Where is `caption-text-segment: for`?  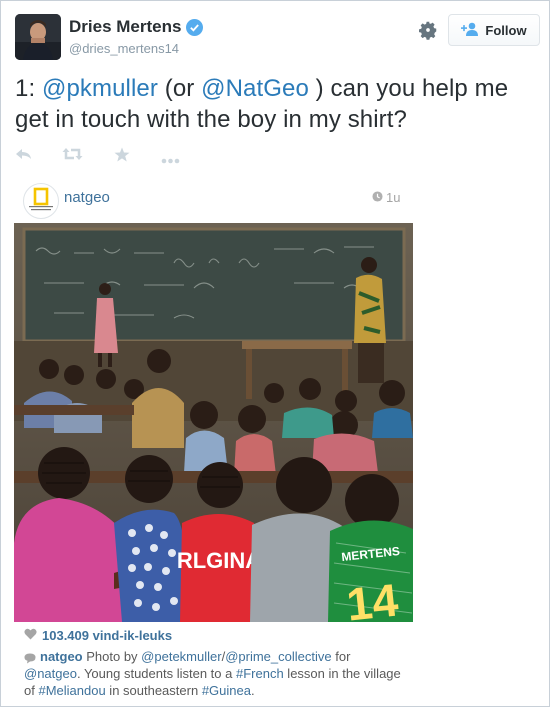 caption-text-segment: for is located at coordinates (341, 656).